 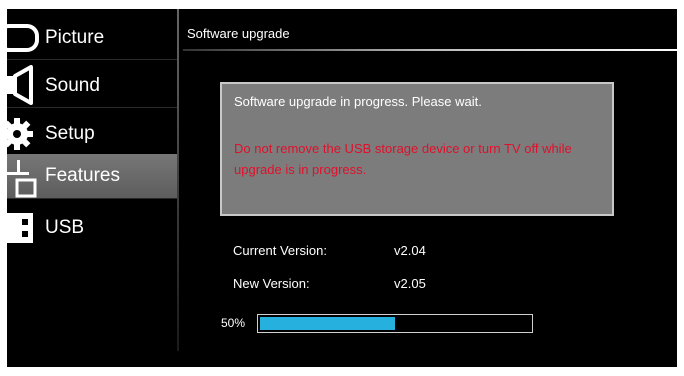 What do you see at coordinates (82, 175) in the screenshot?
I see `sidebar-item-label: Features` at bounding box center [82, 175].